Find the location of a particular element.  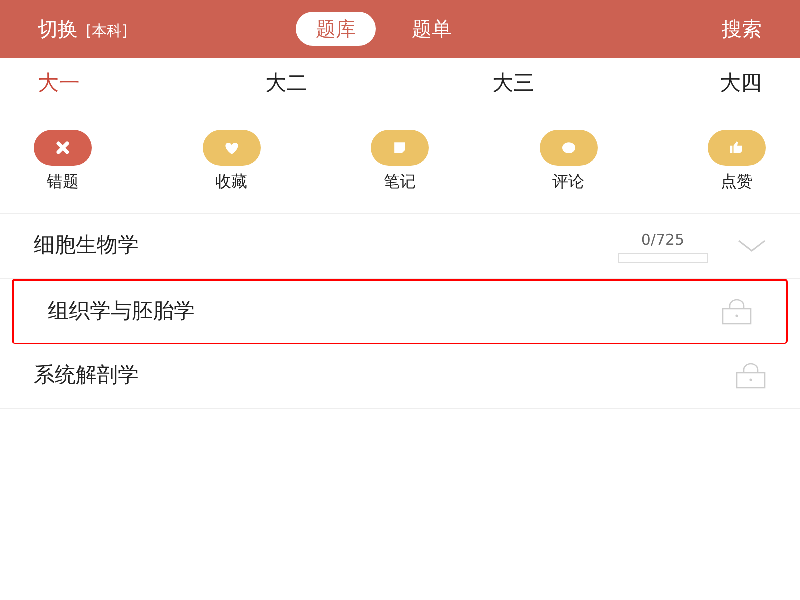

subject-row: 系统解剖学 is located at coordinates (400, 376).